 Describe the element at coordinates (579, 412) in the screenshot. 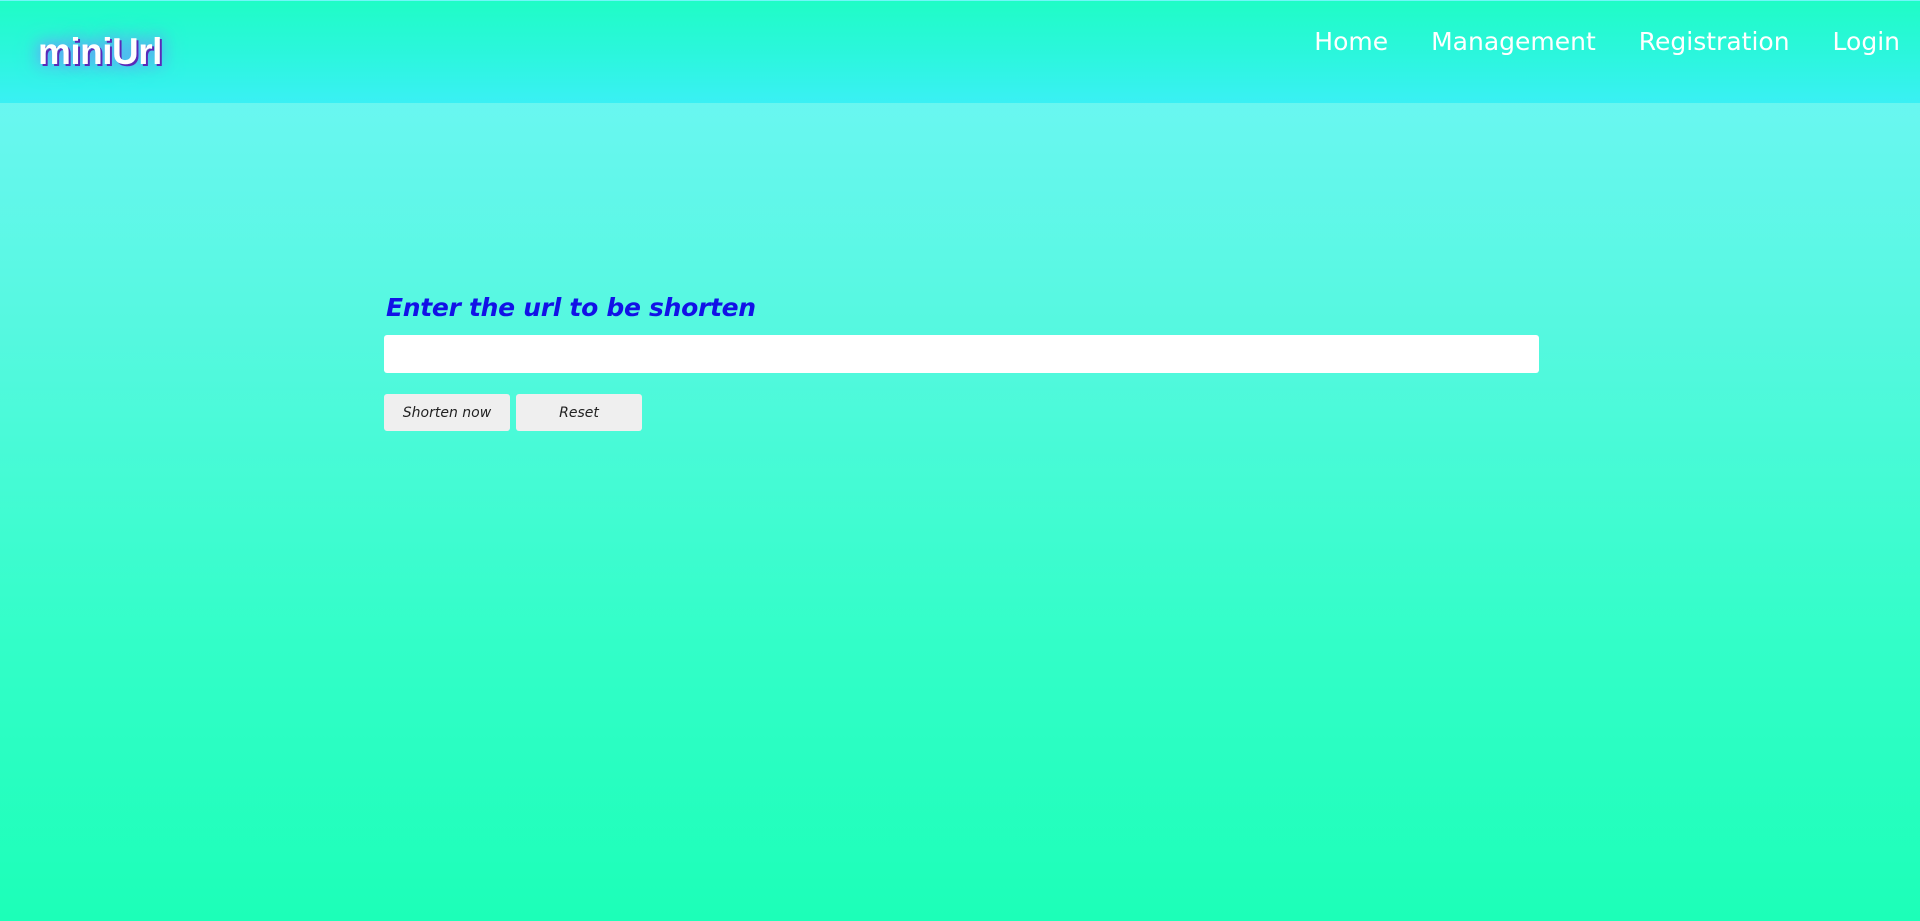

I see `reset-button: Reset` at that location.